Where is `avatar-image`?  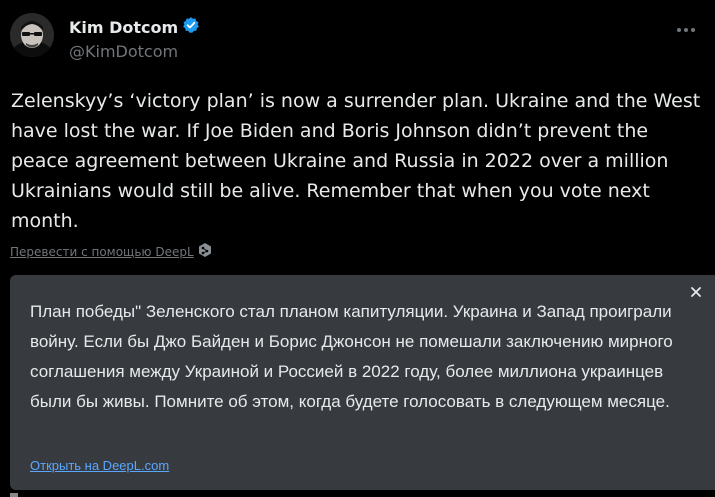
avatar-image is located at coordinates (32, 35).